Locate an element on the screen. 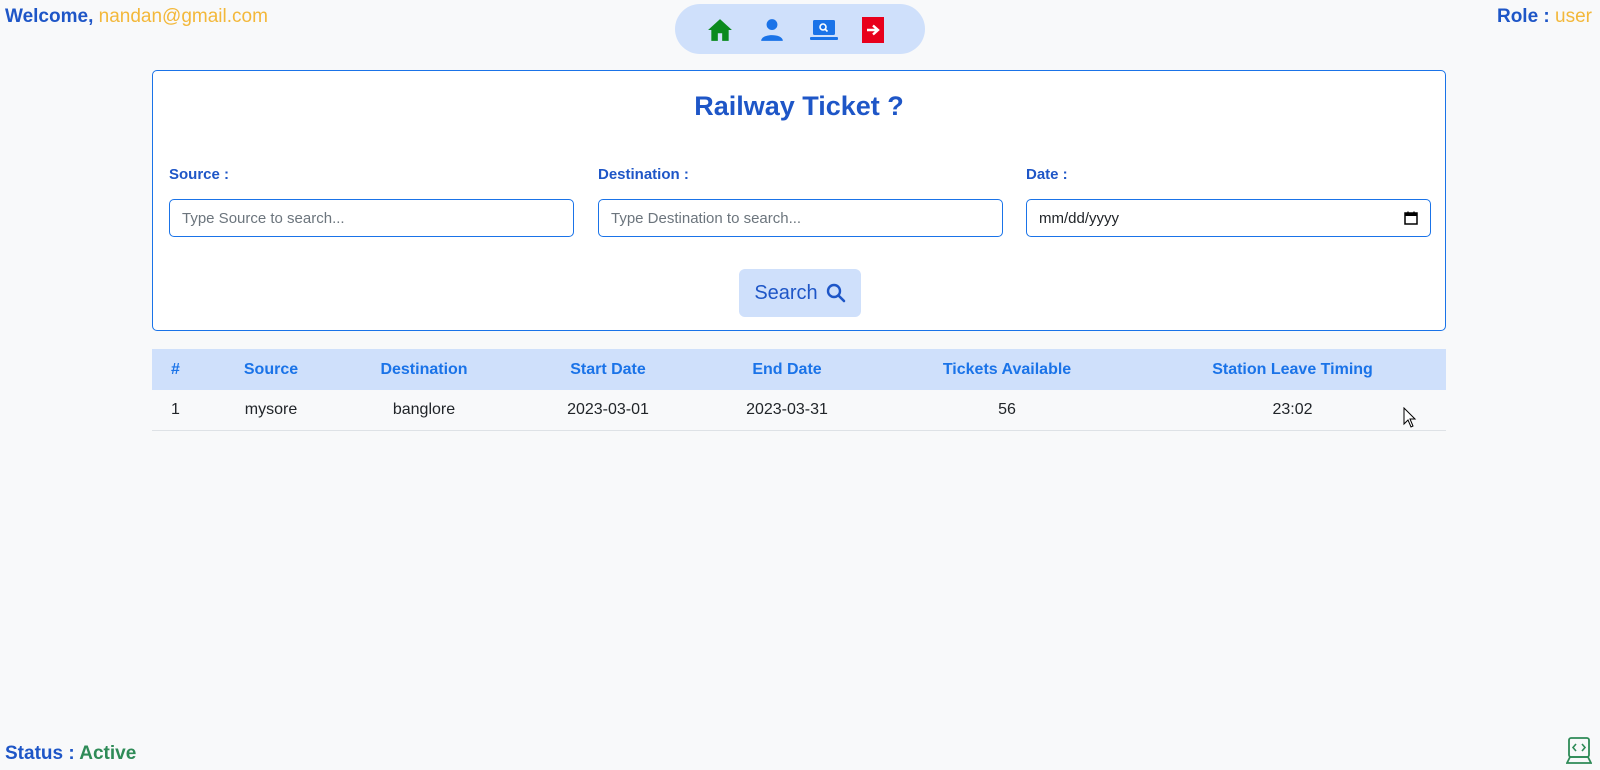 This screenshot has width=1600, height=770. cell-start-date: 2023-03-01 is located at coordinates (608, 410).